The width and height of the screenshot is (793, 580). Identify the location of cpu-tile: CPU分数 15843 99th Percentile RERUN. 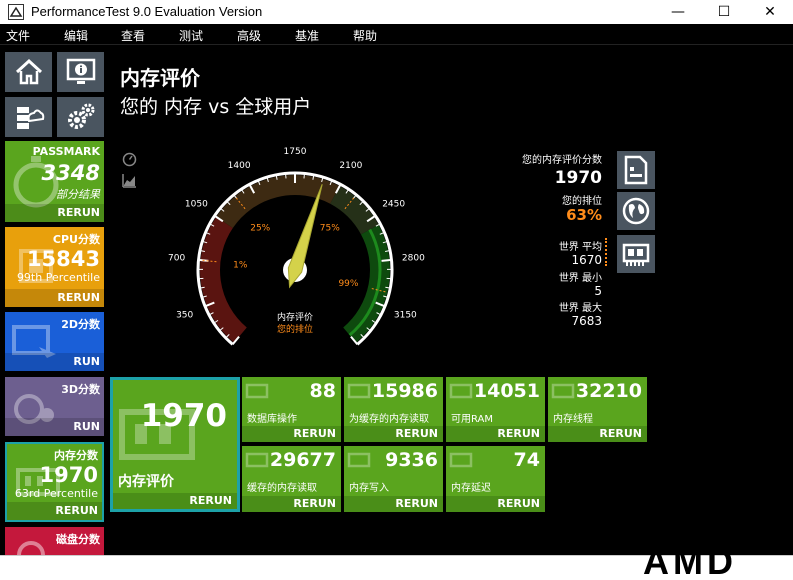
(54, 267).